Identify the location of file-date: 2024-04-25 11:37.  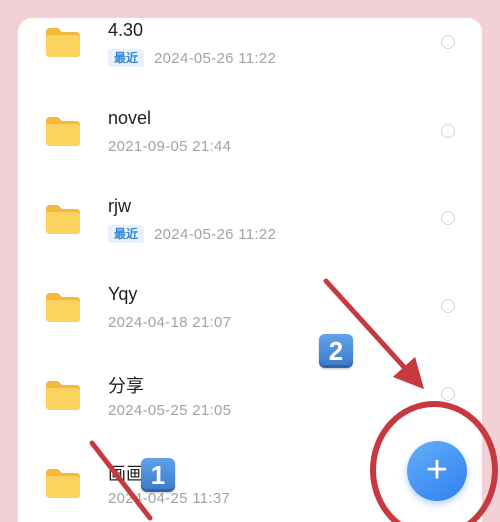
(169, 498).